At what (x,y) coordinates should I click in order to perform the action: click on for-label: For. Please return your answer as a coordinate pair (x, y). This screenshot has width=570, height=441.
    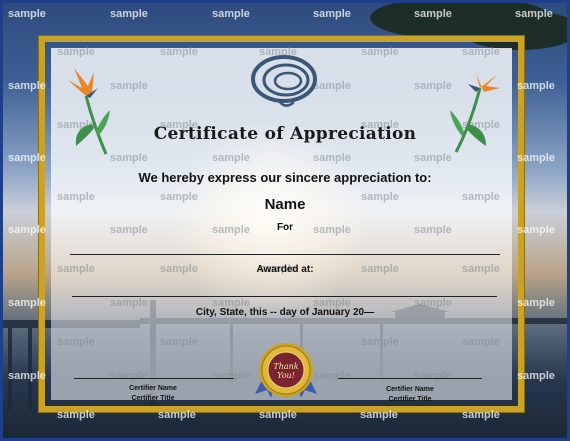
    Looking at the image, I should click on (285, 227).